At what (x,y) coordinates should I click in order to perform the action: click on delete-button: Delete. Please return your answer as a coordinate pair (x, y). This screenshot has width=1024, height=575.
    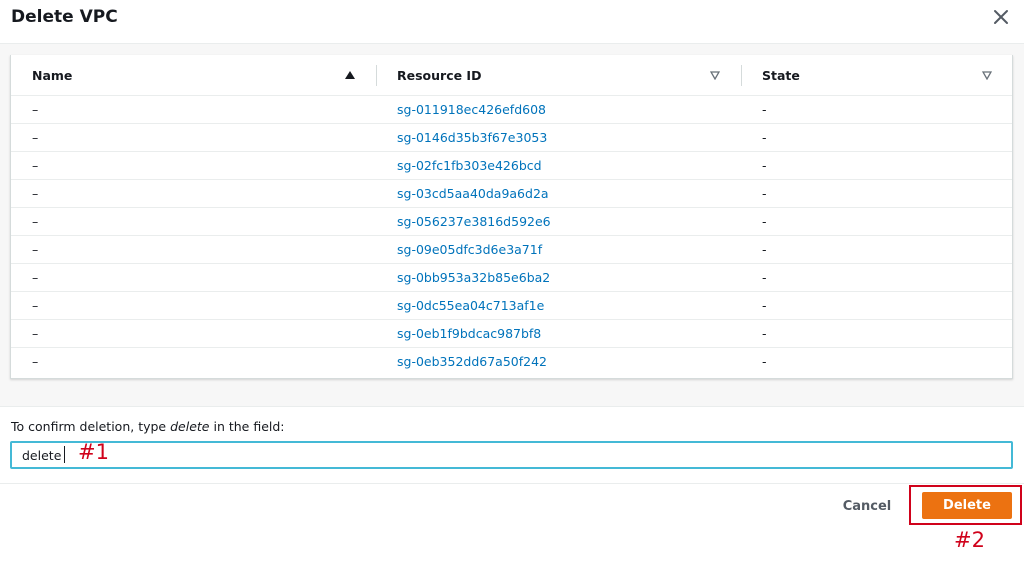
    Looking at the image, I should click on (967, 505).